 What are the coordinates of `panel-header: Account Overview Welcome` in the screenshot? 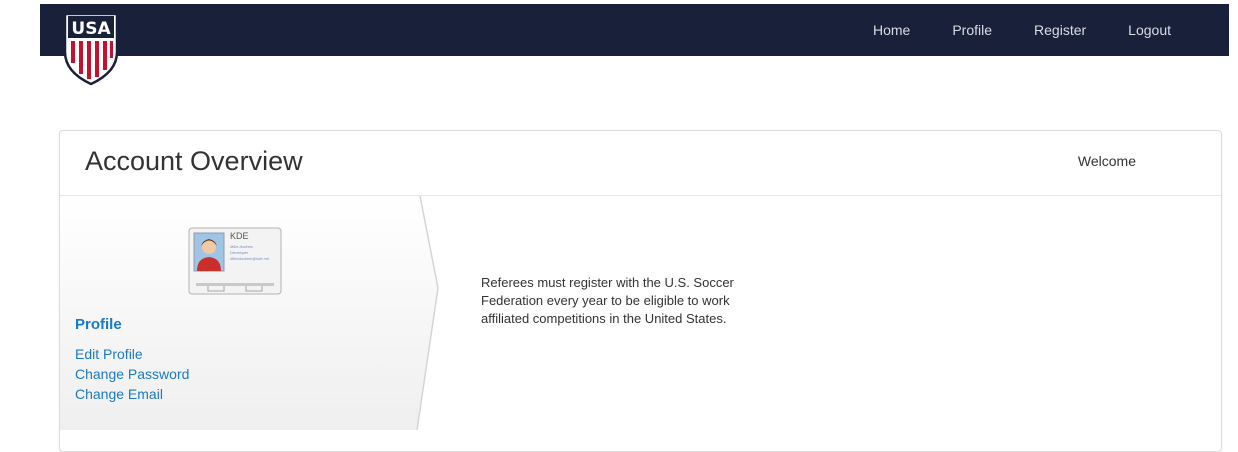 It's located at (640, 163).